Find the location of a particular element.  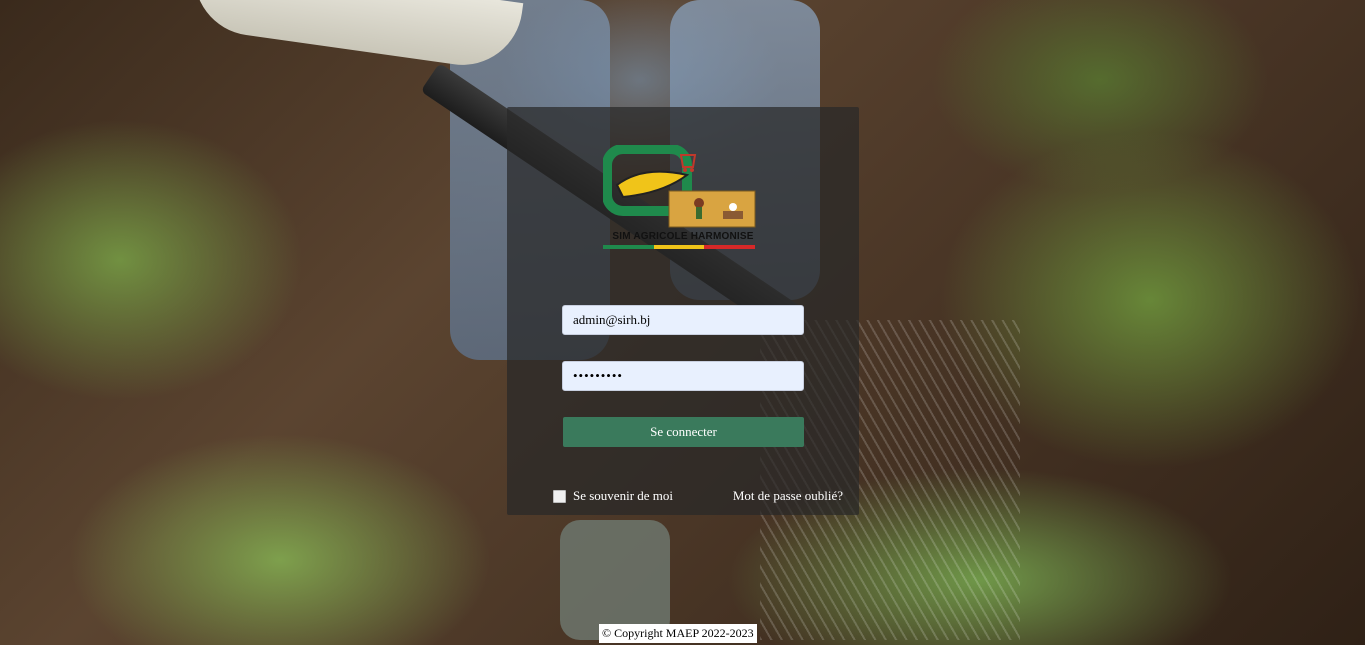

forgot-password-link: Mot de passe oublié? is located at coordinates (788, 496).